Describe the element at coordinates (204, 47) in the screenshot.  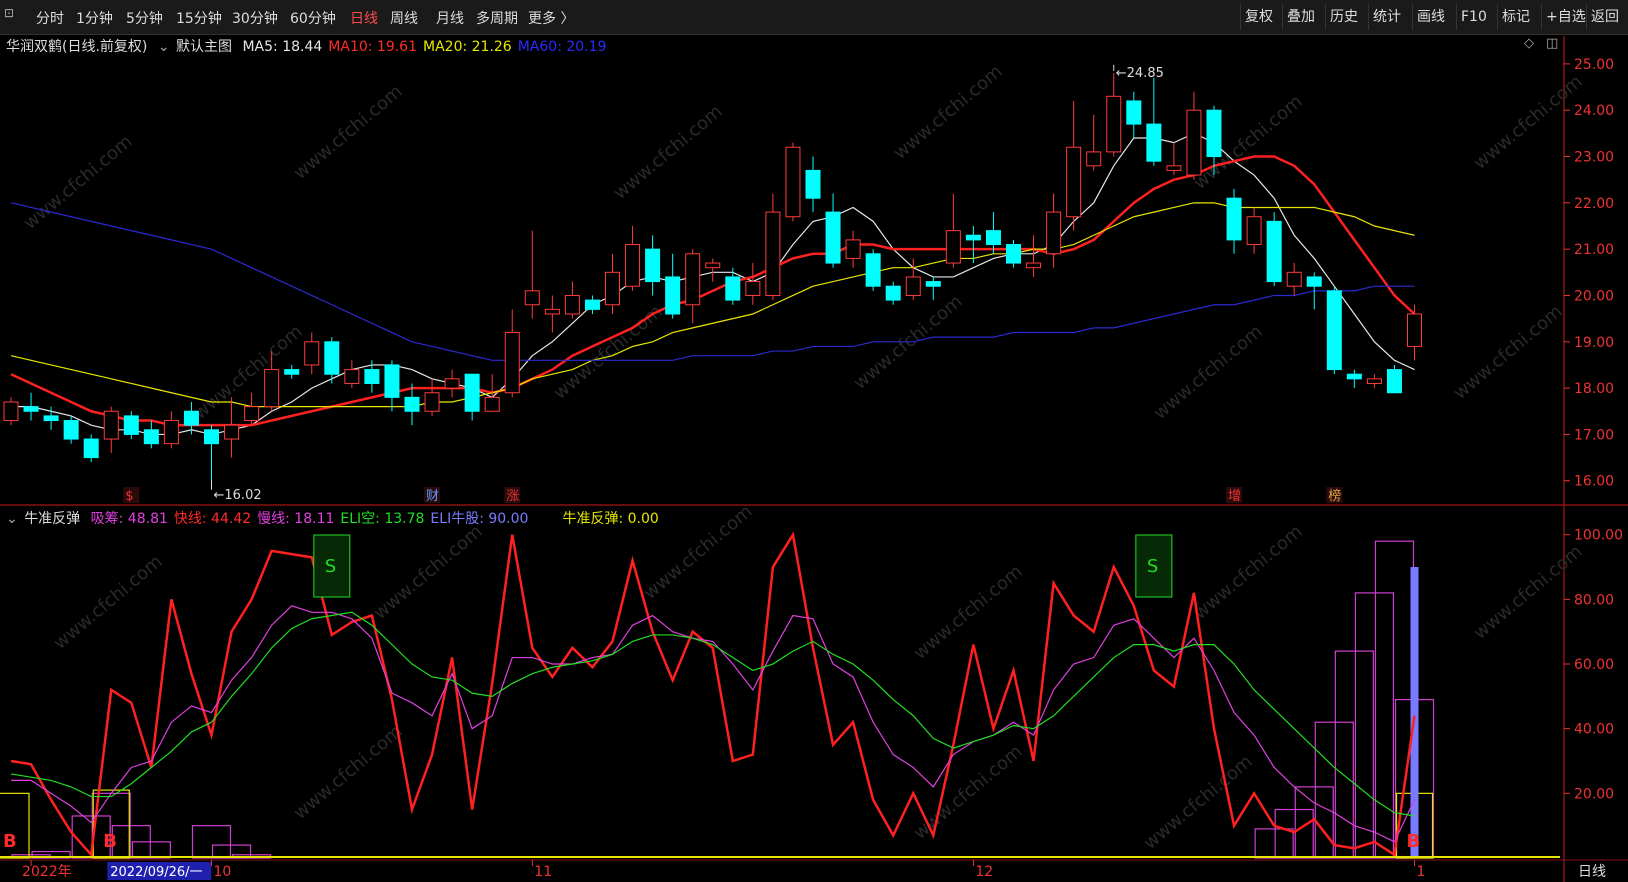
I see `template-name: 默认主图` at that location.